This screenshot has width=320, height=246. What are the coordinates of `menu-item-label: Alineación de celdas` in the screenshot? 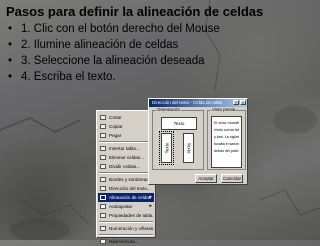 It's located at (130, 197).